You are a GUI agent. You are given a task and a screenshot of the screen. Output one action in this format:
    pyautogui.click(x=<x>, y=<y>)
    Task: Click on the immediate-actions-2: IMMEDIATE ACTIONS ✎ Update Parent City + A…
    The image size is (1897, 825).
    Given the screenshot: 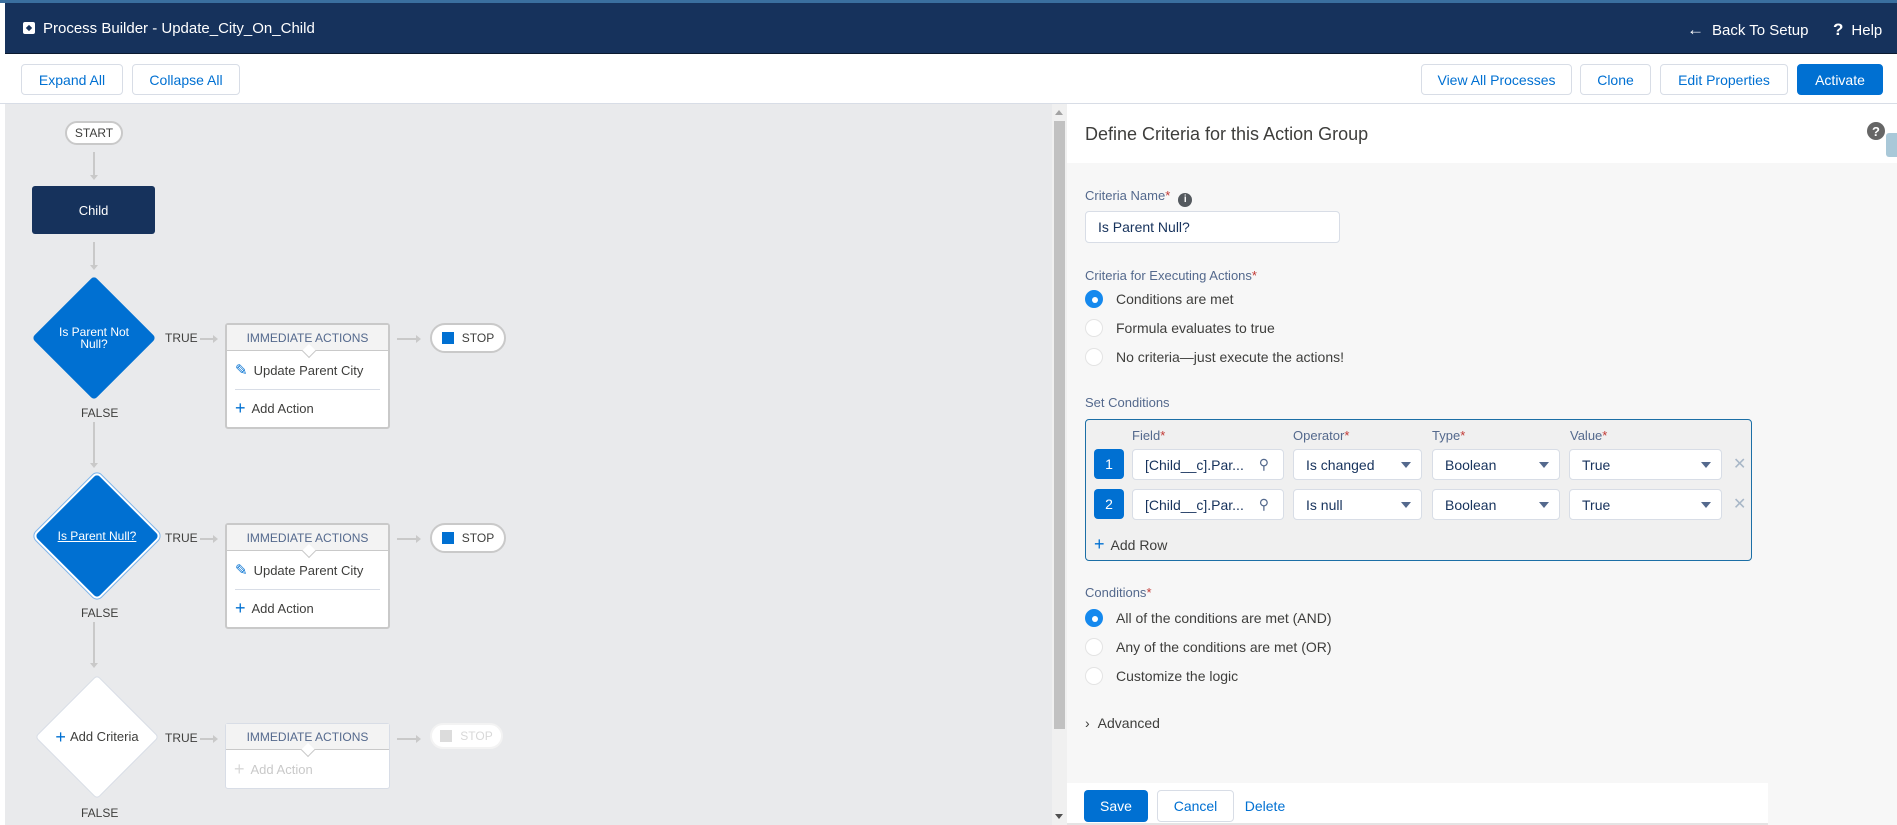 What is the action you would take?
    pyautogui.click(x=307, y=576)
    